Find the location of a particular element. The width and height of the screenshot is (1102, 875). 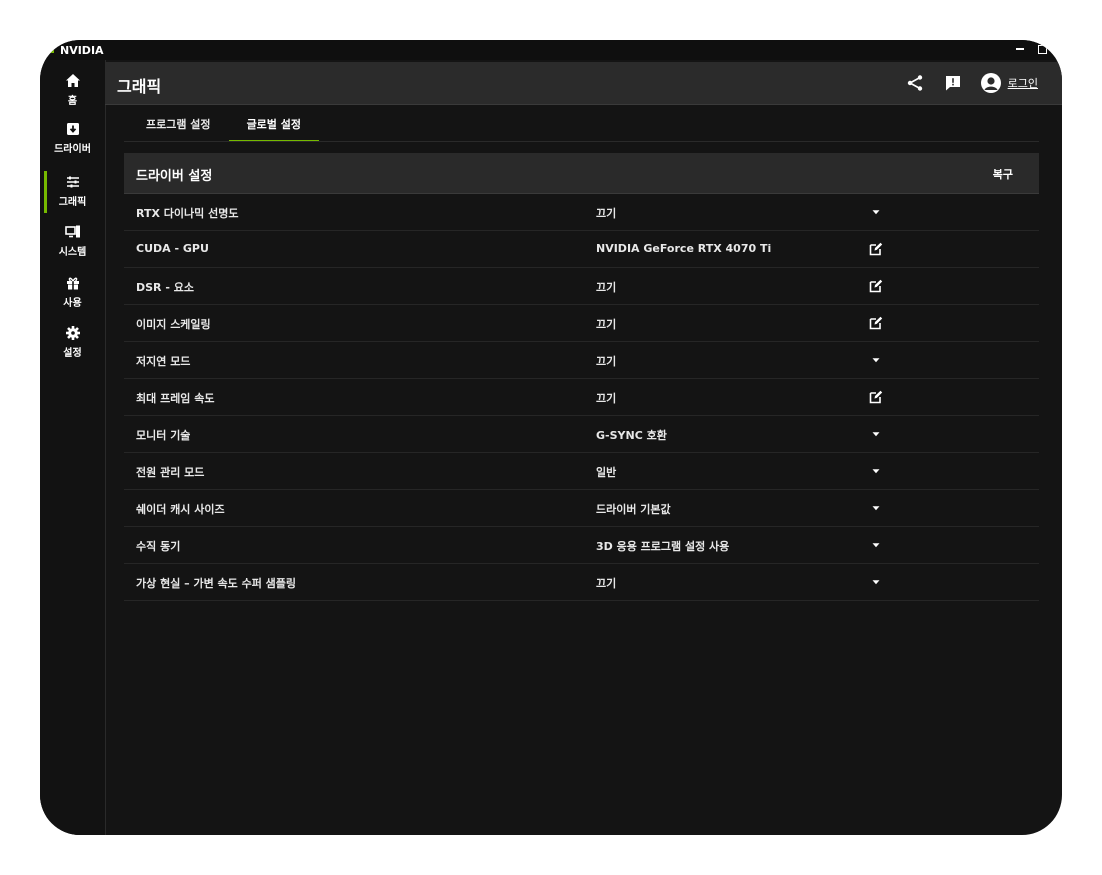

home-icon is located at coordinates (73, 81).